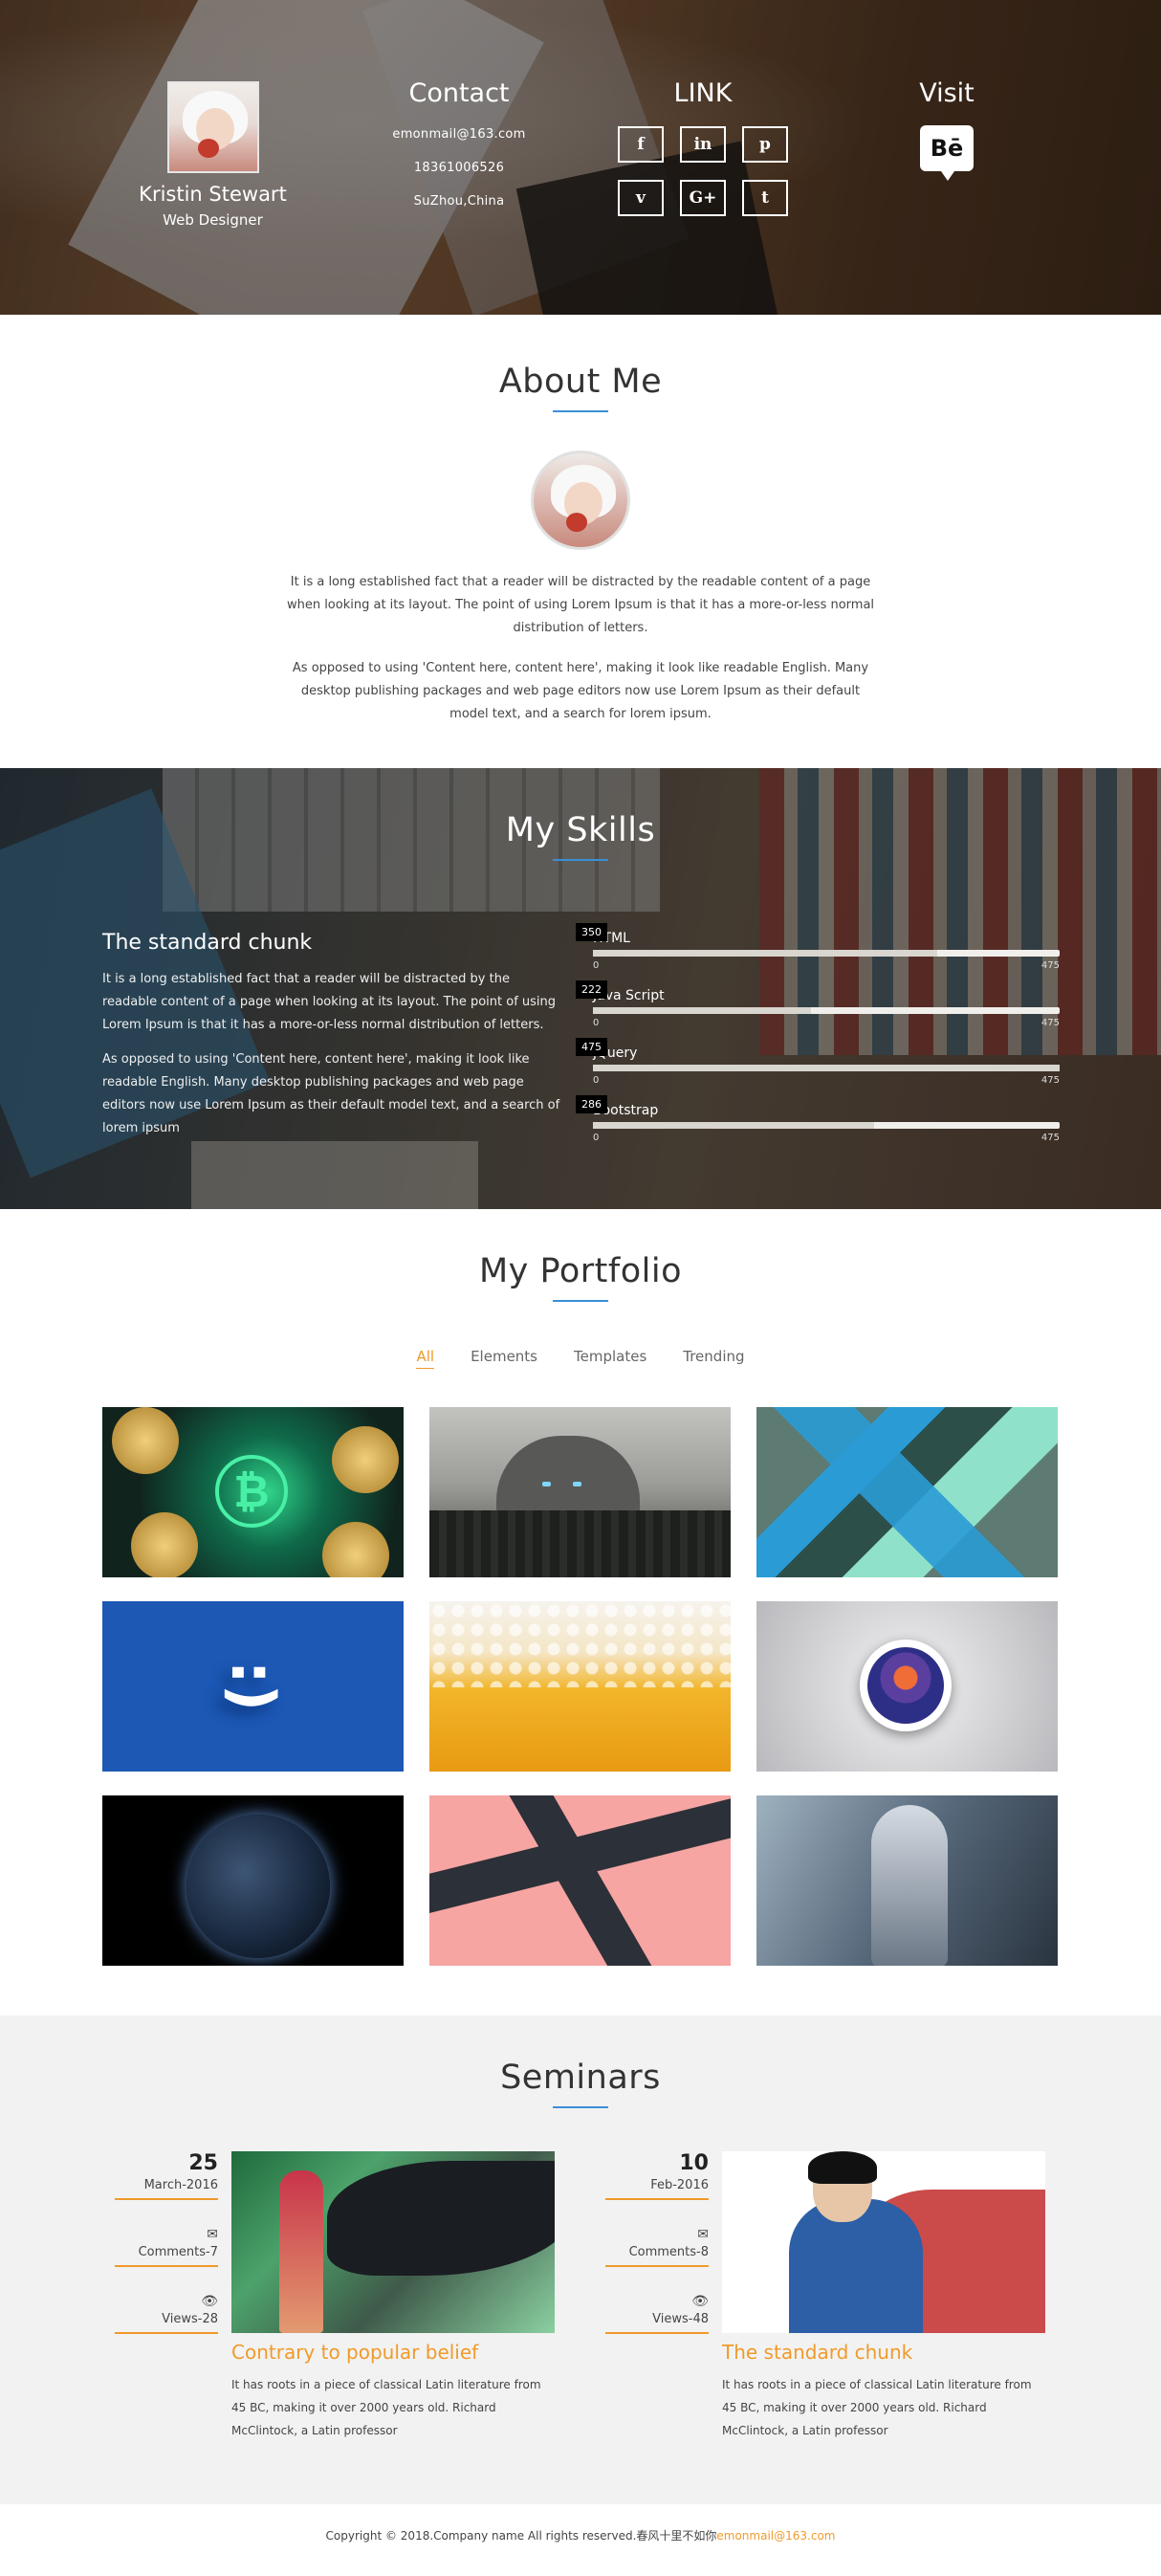  Describe the element at coordinates (641, 198) in the screenshot. I see `vimeo-icon: v` at that location.